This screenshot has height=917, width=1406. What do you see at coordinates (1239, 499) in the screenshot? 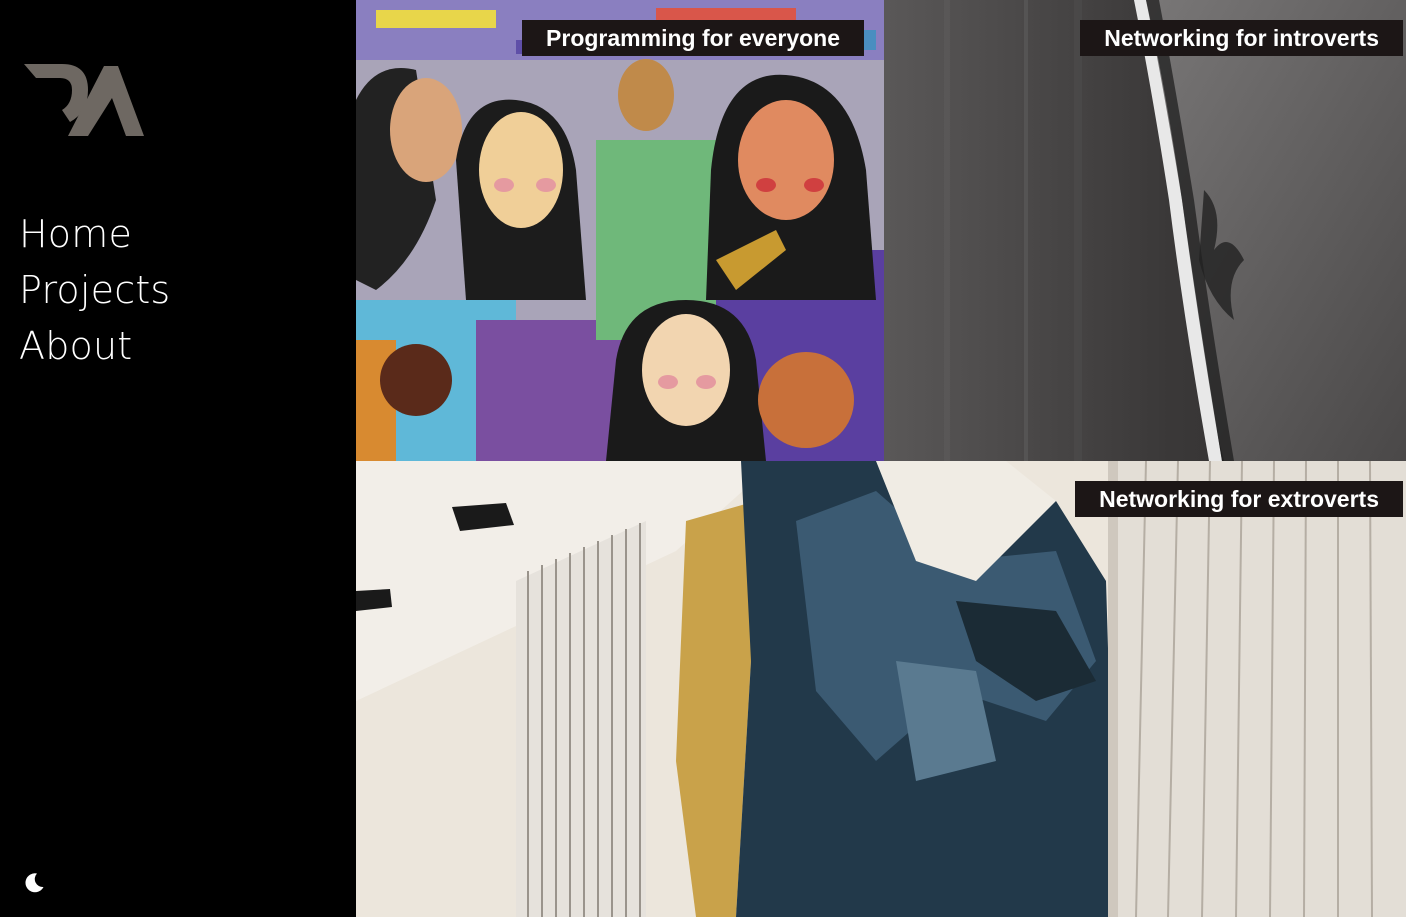
I see `project-title: Networking for extroverts` at bounding box center [1239, 499].